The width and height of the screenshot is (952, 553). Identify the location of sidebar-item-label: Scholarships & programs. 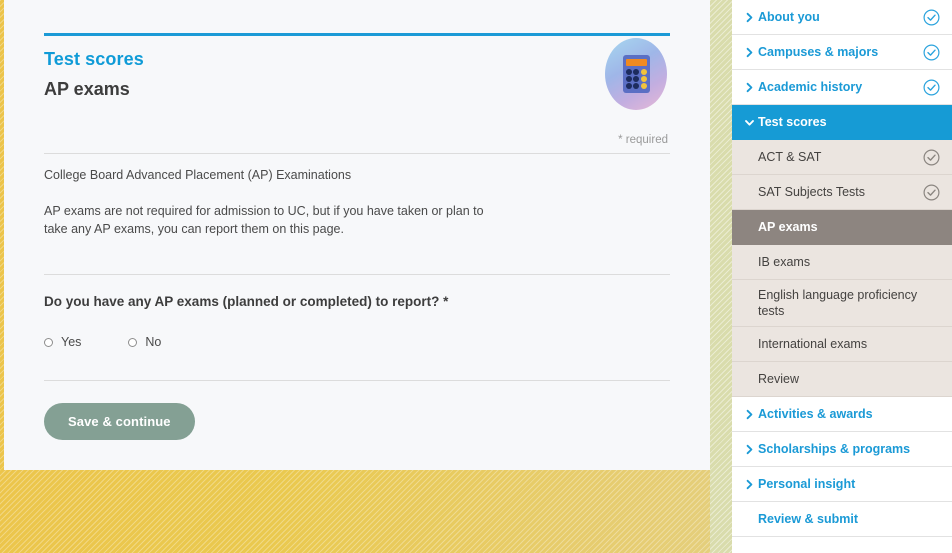
(834, 449).